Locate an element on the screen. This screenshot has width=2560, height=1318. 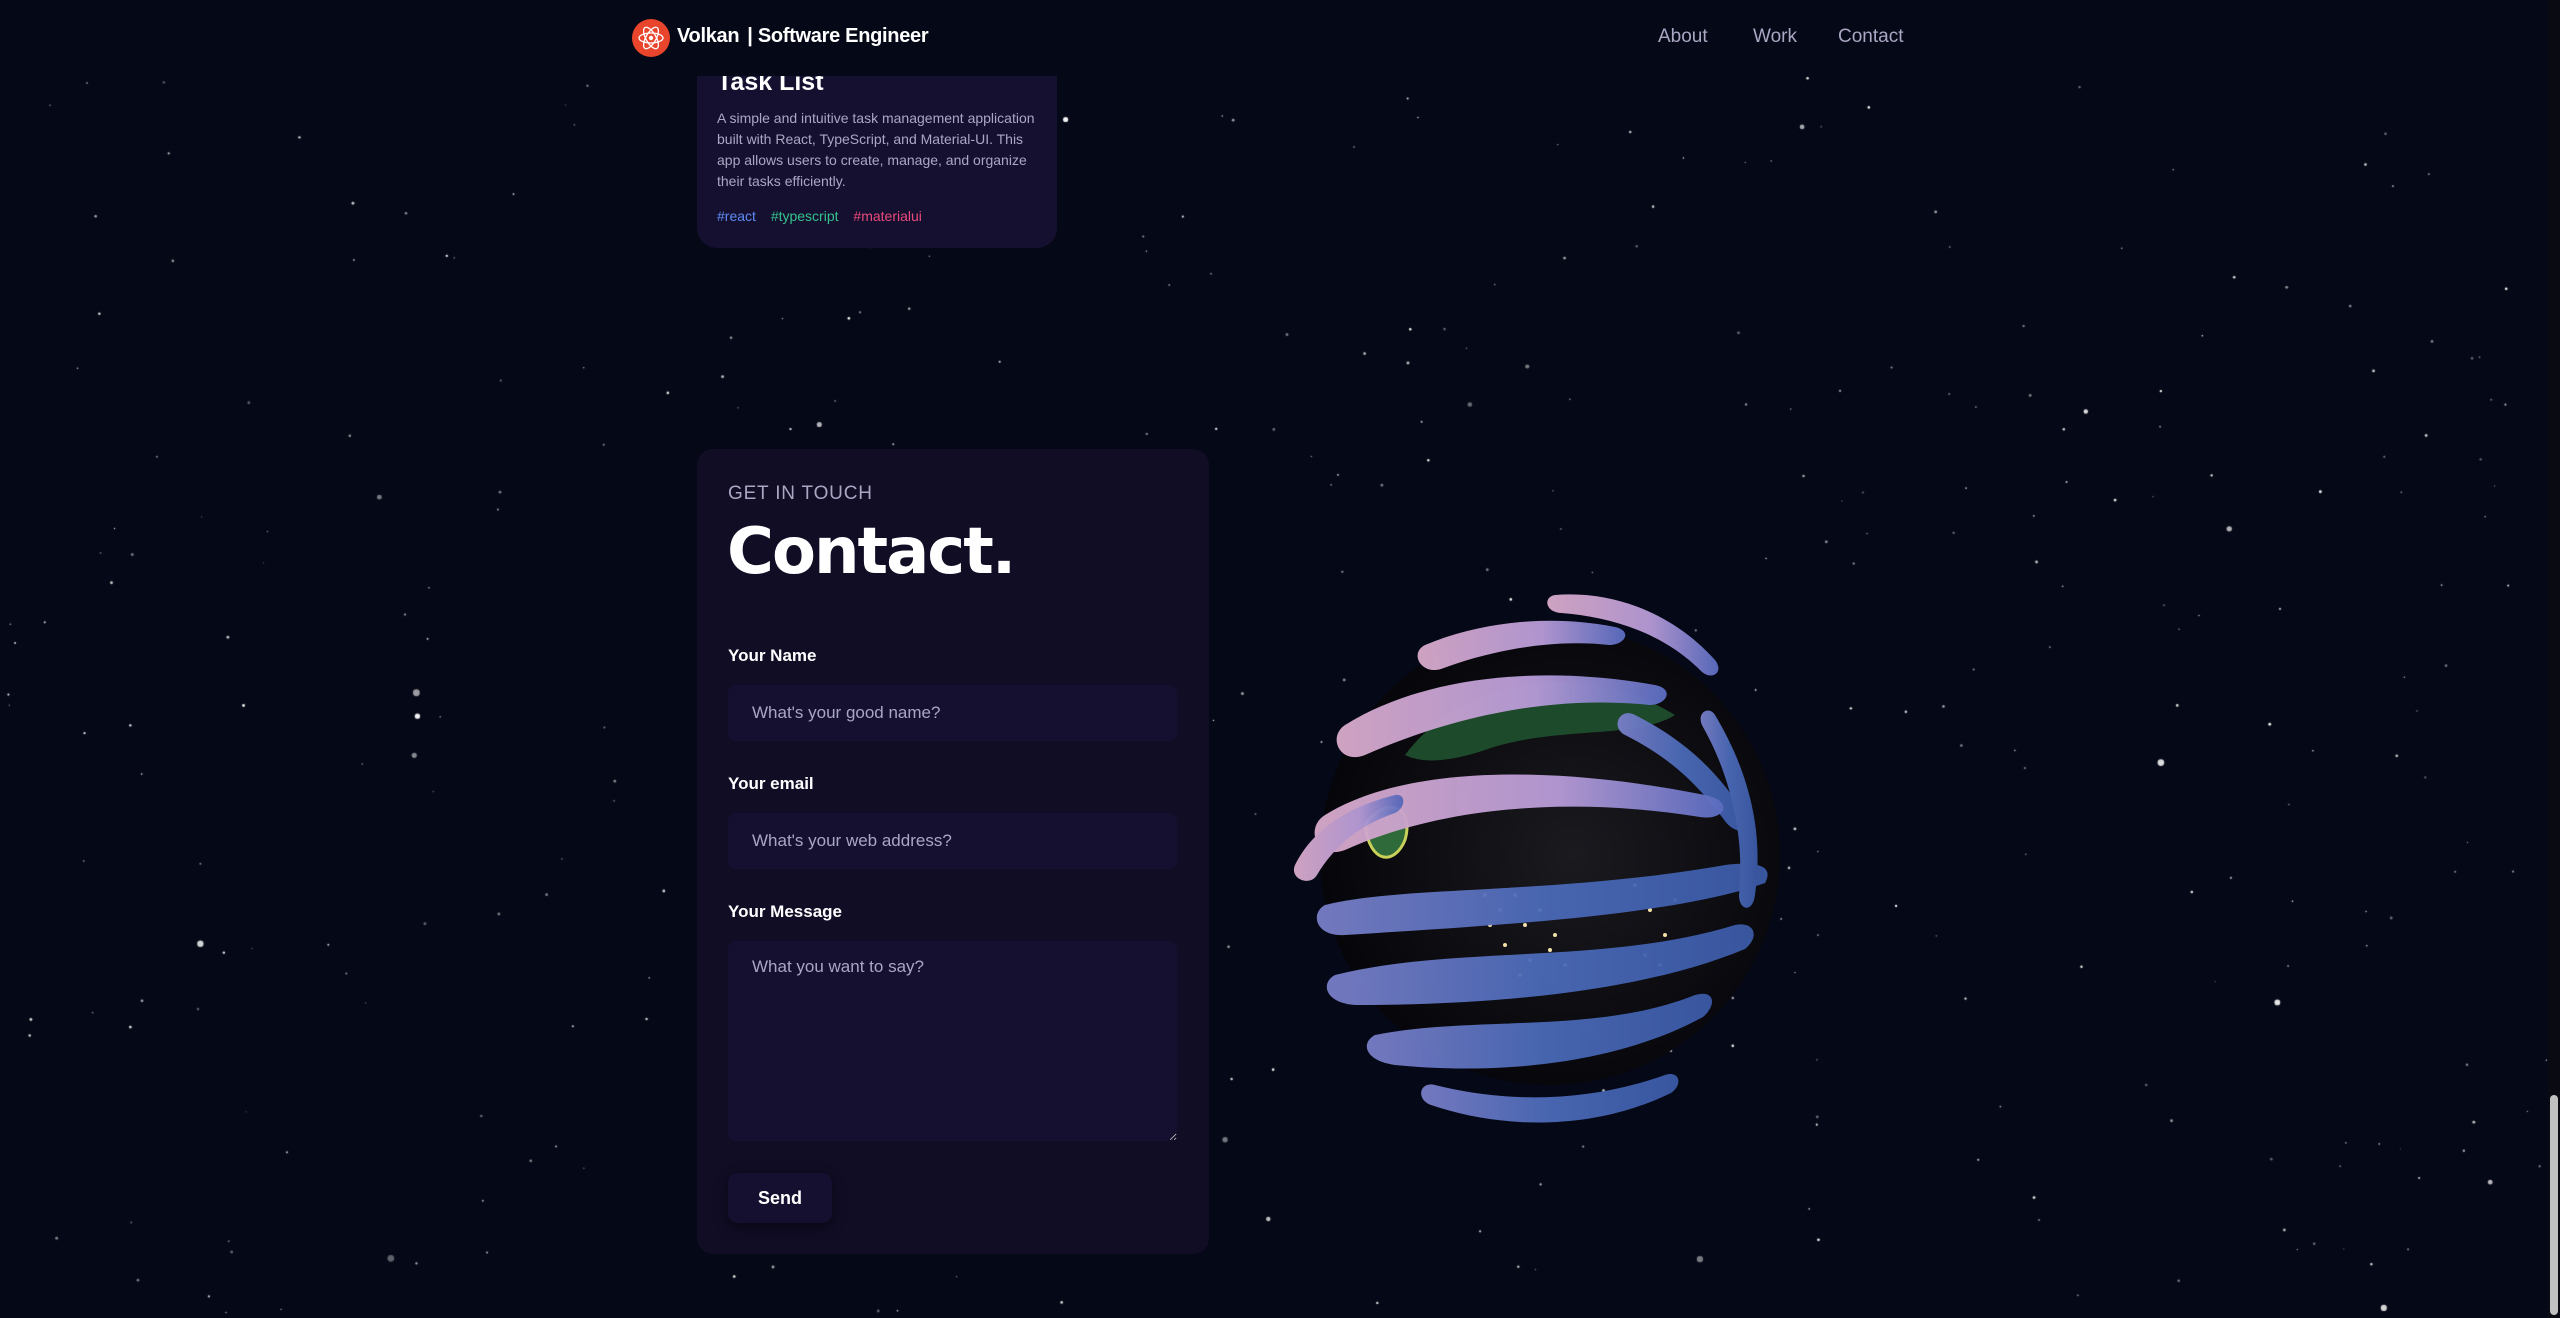
tag-materialui: #materialui is located at coordinates (887, 216).